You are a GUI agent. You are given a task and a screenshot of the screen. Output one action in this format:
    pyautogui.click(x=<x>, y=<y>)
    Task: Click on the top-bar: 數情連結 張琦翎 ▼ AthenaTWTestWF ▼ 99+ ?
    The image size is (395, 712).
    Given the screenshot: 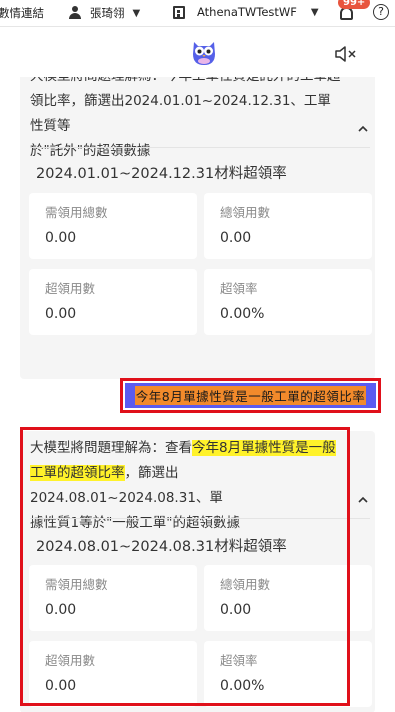 What is the action you would take?
    pyautogui.click(x=197, y=13)
    